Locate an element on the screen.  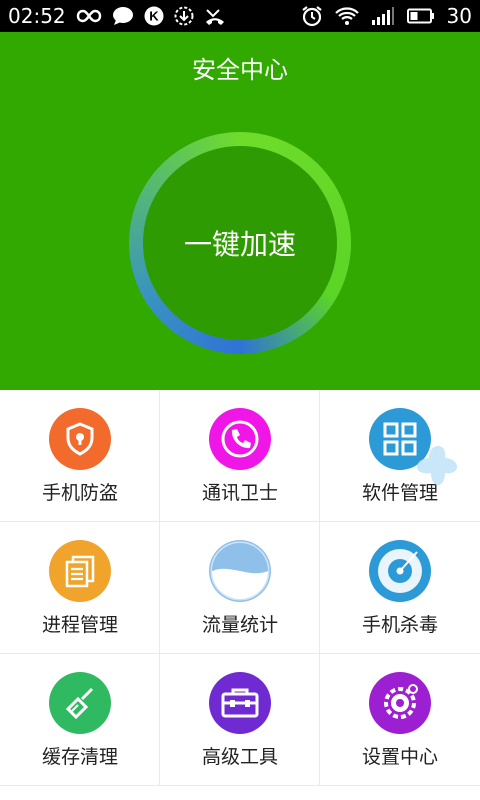
chat-bubble-icon is located at coordinates (123, 16).